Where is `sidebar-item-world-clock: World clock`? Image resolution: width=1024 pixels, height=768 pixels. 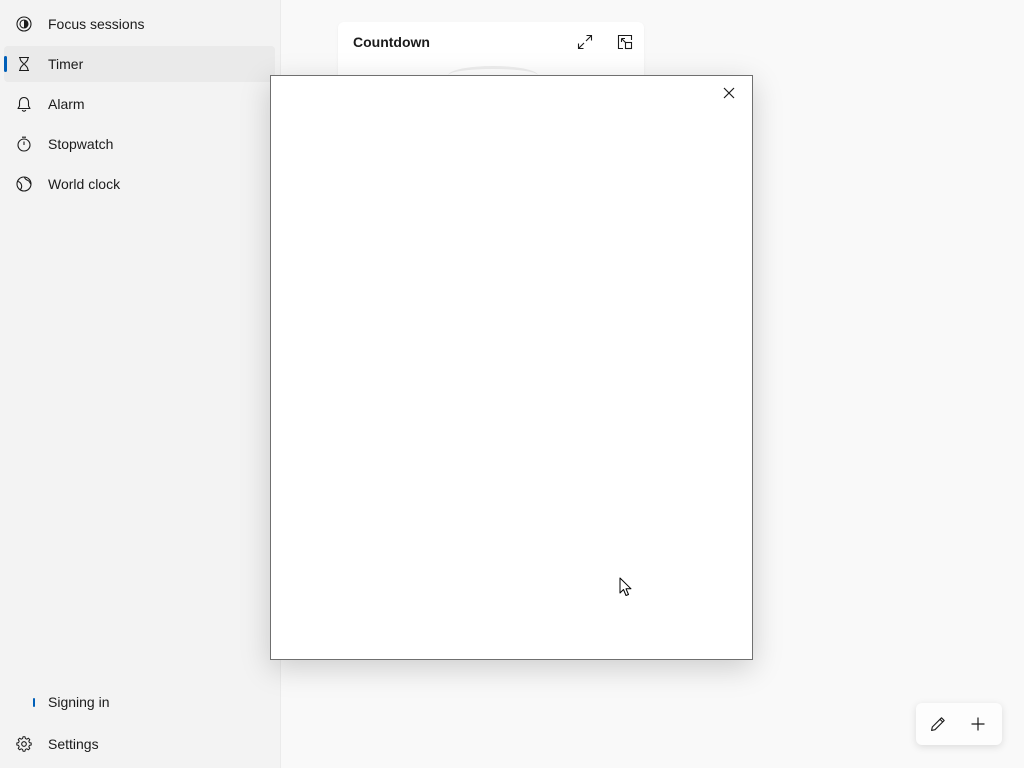 sidebar-item-world-clock: World clock is located at coordinates (139, 184).